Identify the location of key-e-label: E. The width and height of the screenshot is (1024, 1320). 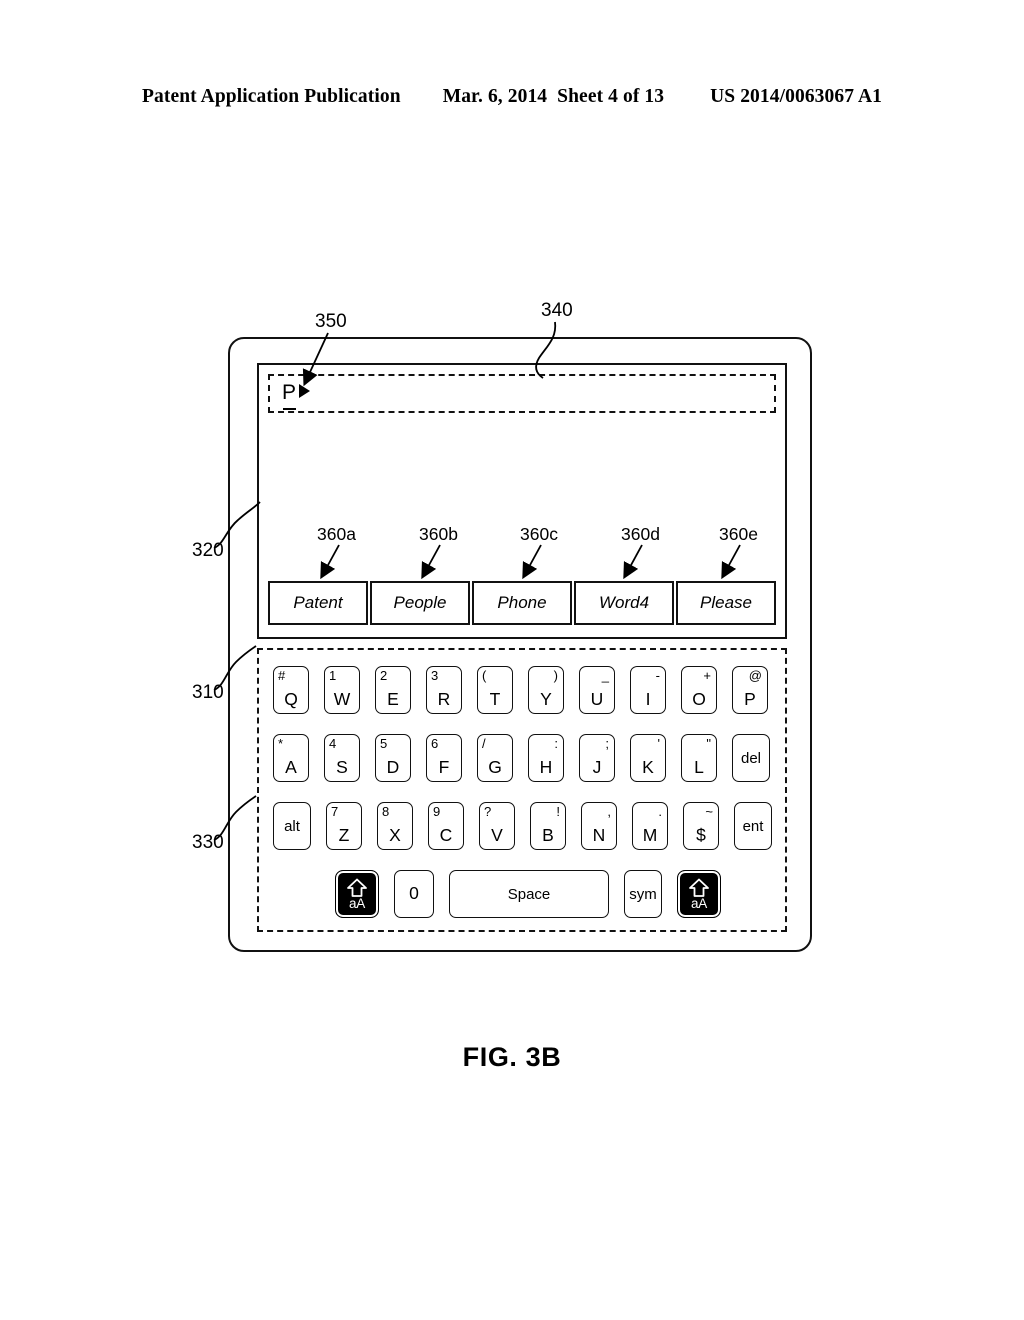
(393, 698).